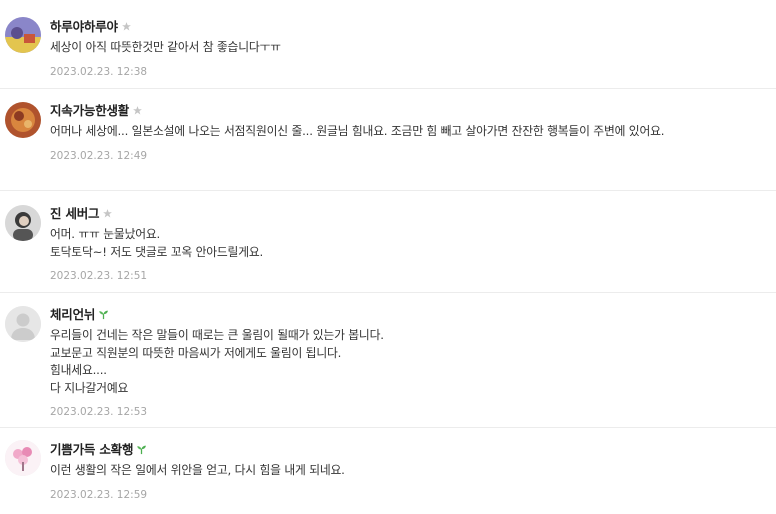 Image resolution: width=776 pixels, height=514 pixels. What do you see at coordinates (99, 494) in the screenshot?
I see `comment-date: 2023.02.23. 12:59` at bounding box center [99, 494].